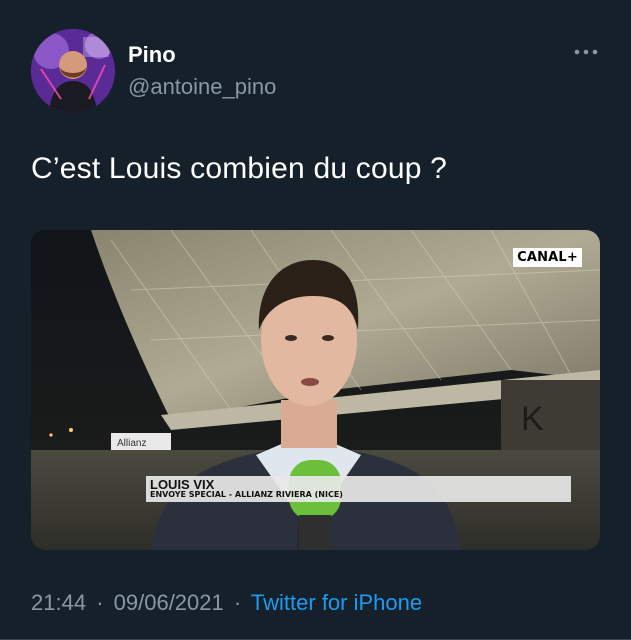 The width and height of the screenshot is (631, 640). I want to click on more-icon, so click(586, 52).